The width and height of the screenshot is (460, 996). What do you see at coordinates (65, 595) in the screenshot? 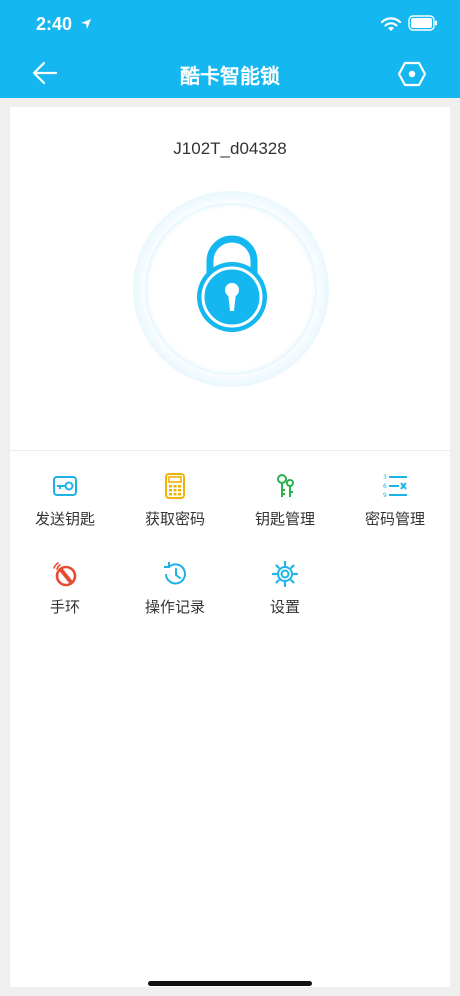
I see `grid-item-bracelet: 手环` at bounding box center [65, 595].